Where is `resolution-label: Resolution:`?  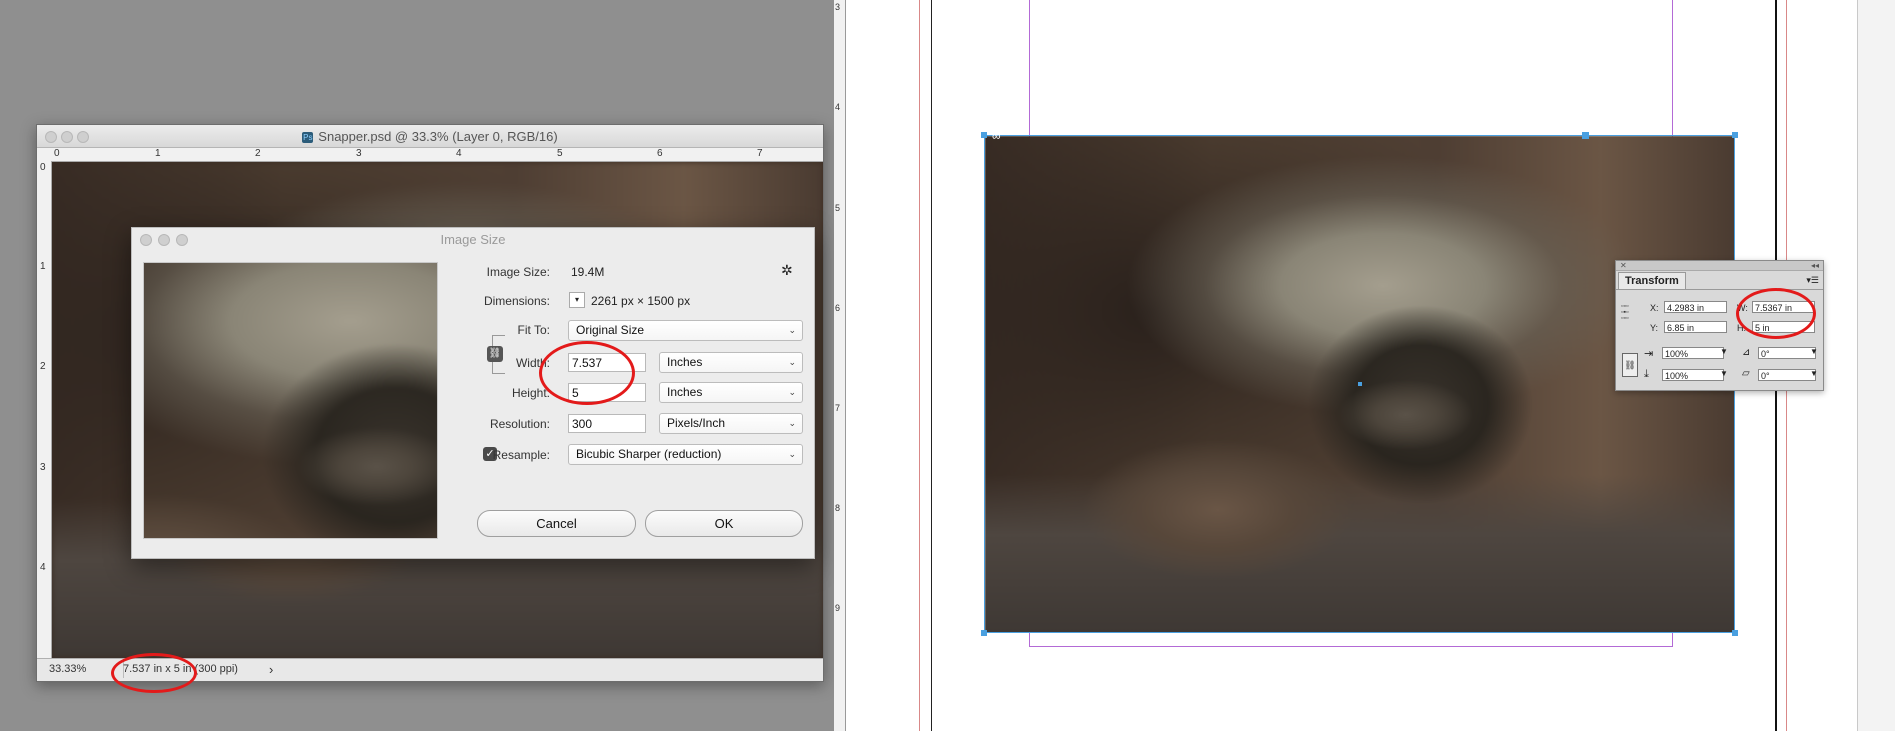
resolution-label: Resolution: is located at coordinates (519, 424).